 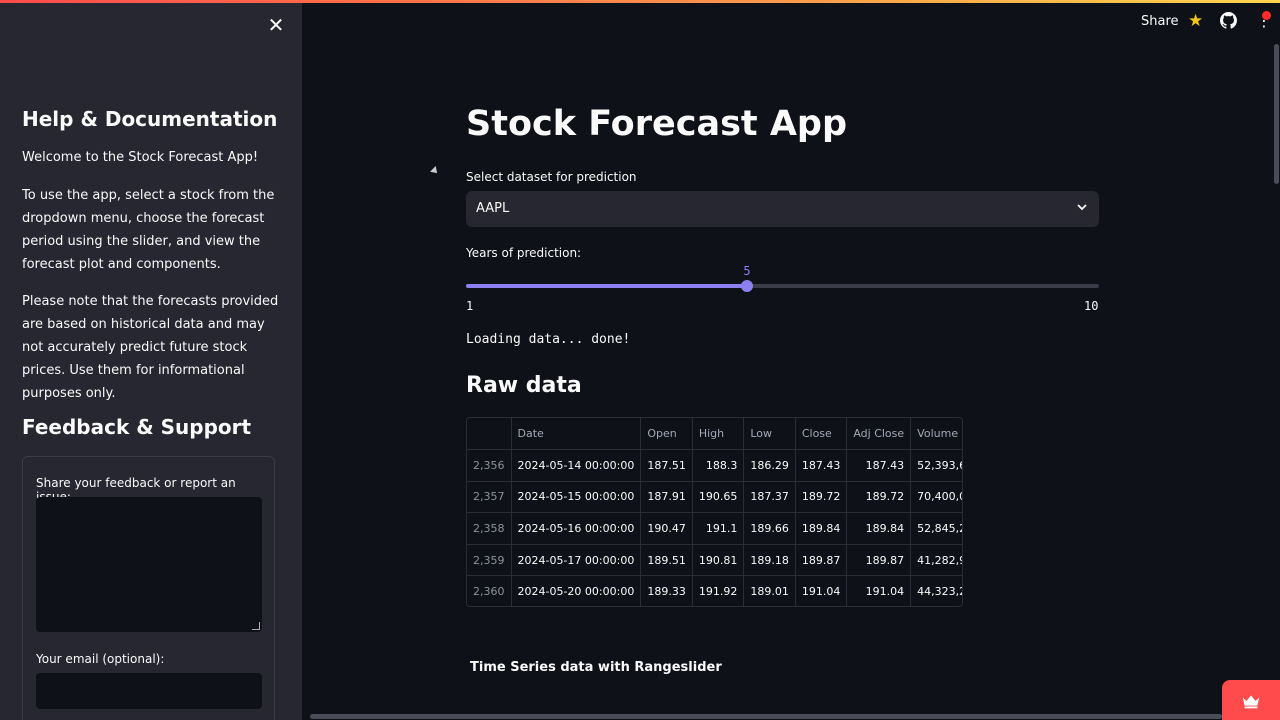 What do you see at coordinates (1276, 114) in the screenshot?
I see `vertical-scrollbar` at bounding box center [1276, 114].